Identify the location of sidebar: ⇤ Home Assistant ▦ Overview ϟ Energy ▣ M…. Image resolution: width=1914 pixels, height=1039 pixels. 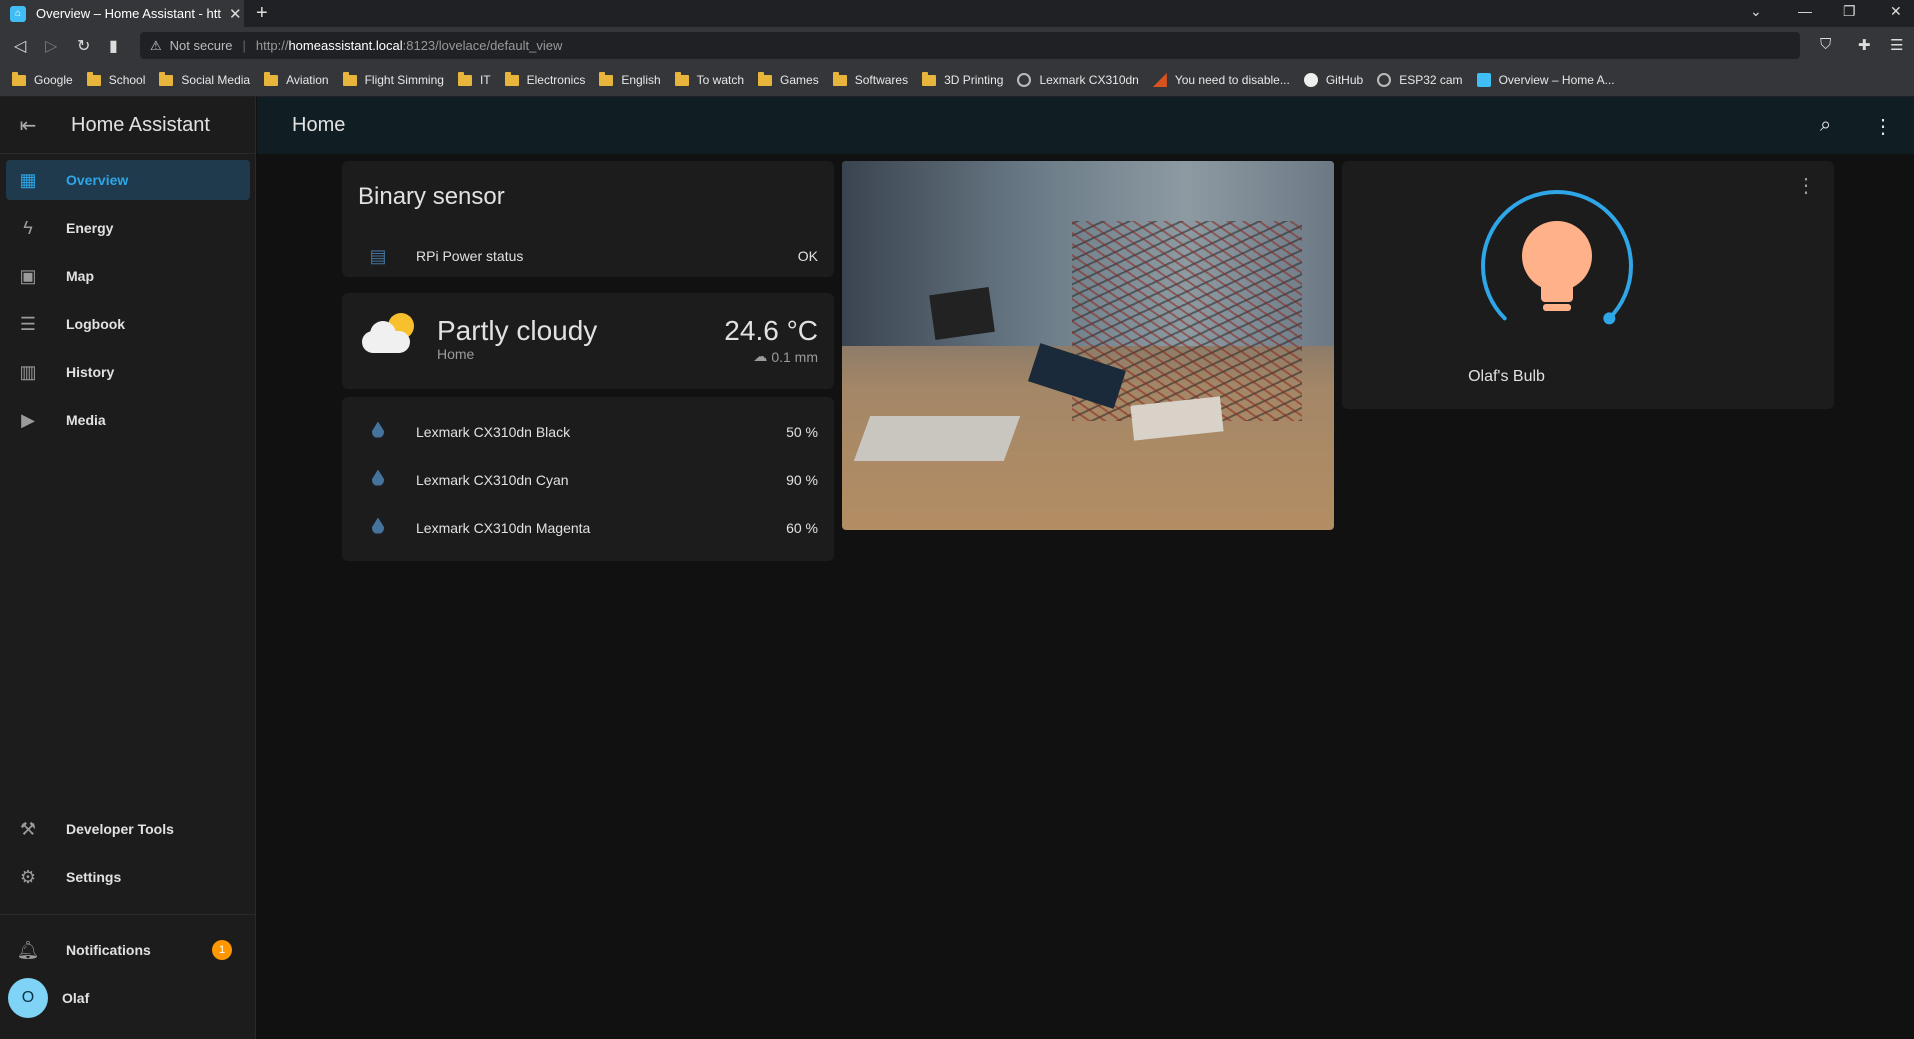
(128, 568).